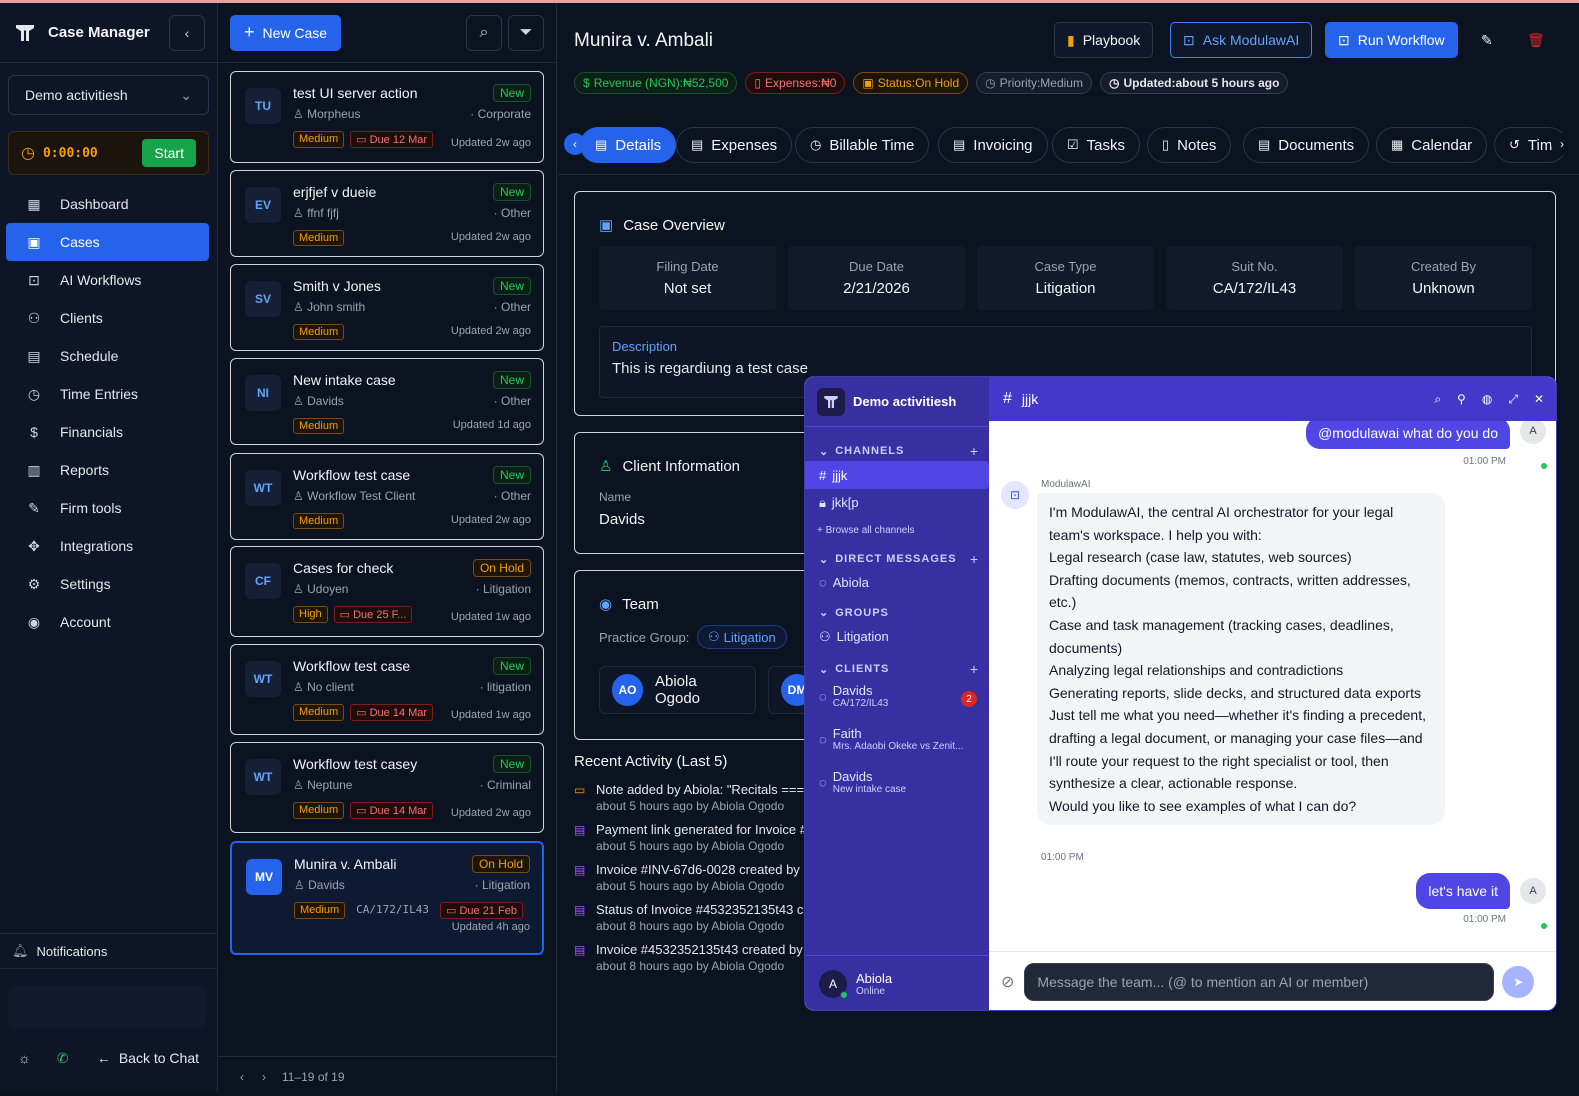 The width and height of the screenshot is (1579, 1096). I want to click on nav-item-schedule: ▤ Schedule, so click(107, 356).